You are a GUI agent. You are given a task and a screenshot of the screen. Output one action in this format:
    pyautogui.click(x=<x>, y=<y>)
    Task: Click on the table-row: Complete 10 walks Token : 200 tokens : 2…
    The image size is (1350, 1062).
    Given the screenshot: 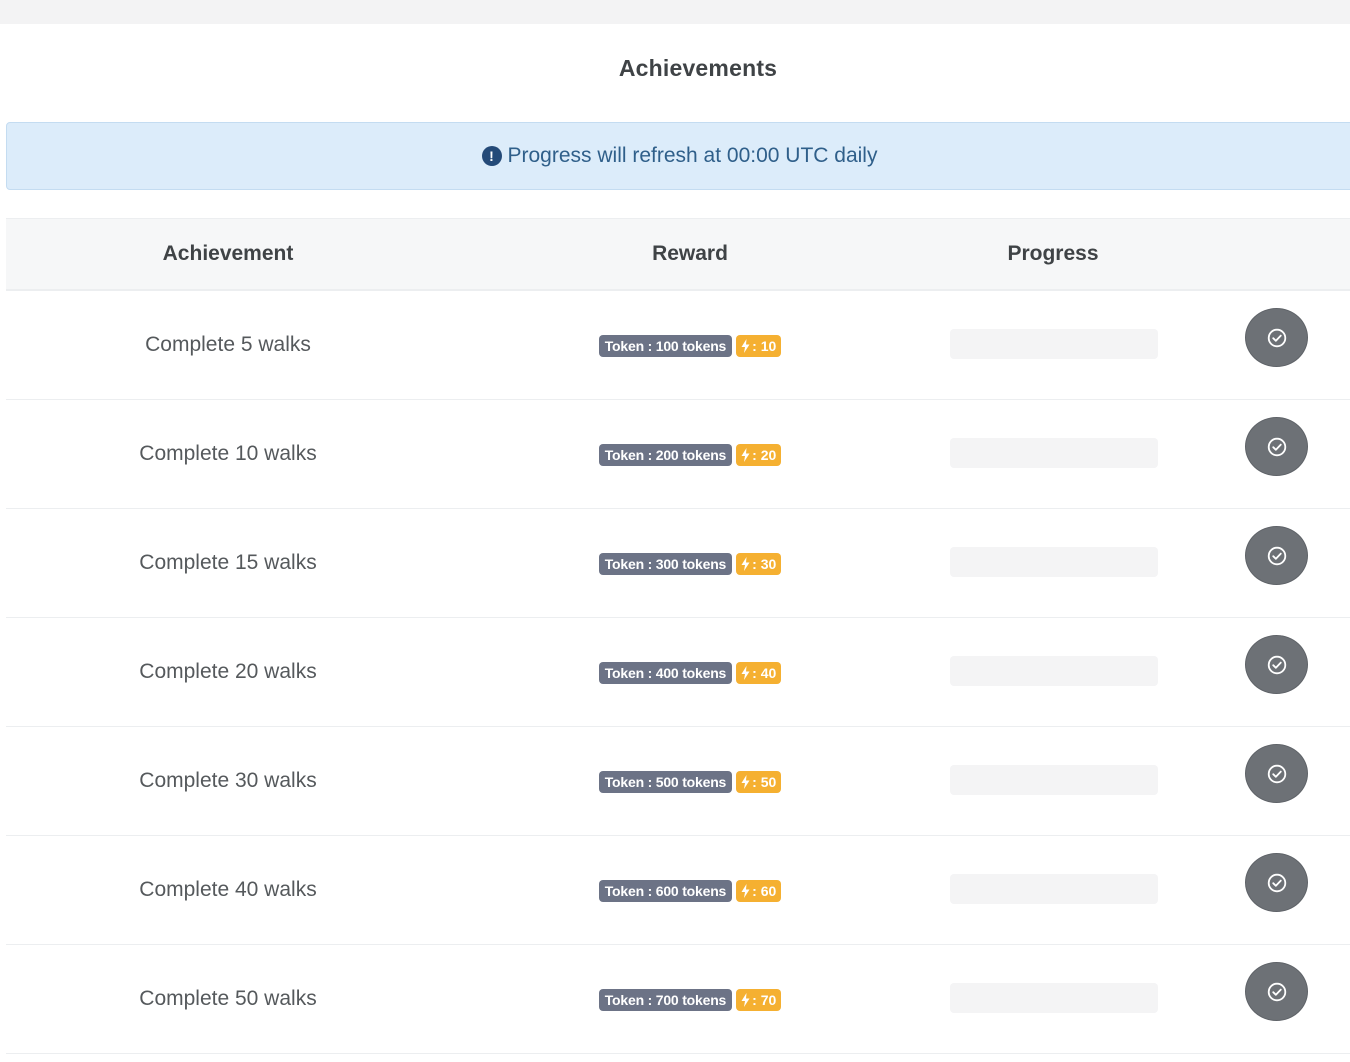 What is the action you would take?
    pyautogui.click(x=678, y=454)
    